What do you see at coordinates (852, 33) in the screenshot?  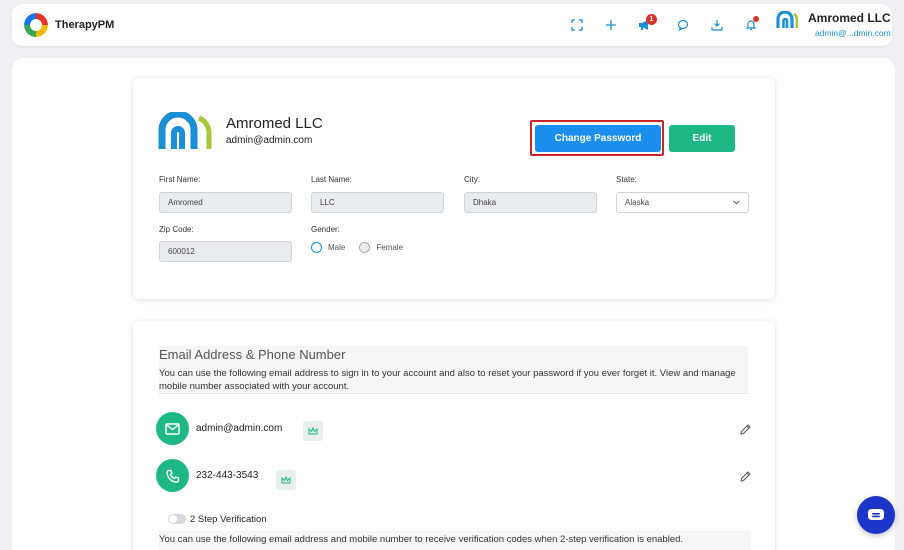 I see `user-email: admin@...dmin.com` at bounding box center [852, 33].